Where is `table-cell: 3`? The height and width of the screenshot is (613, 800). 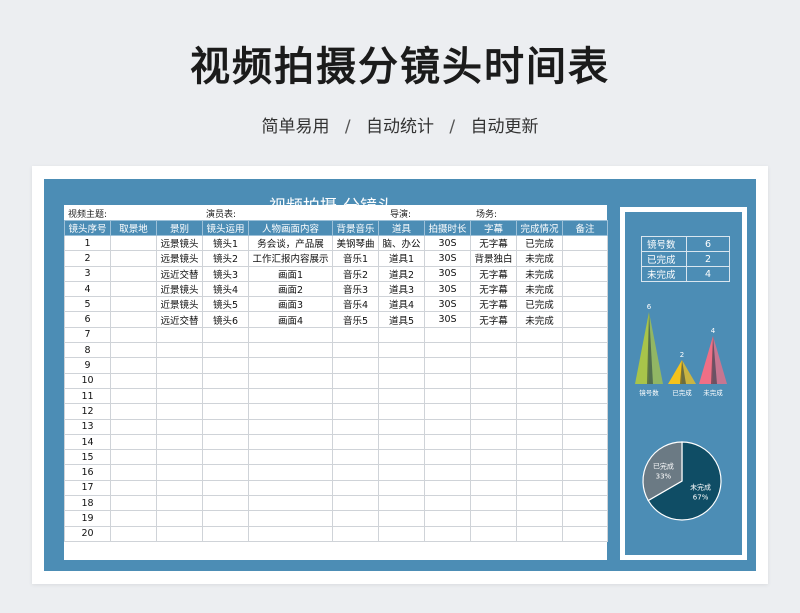
table-cell: 3 is located at coordinates (87, 273).